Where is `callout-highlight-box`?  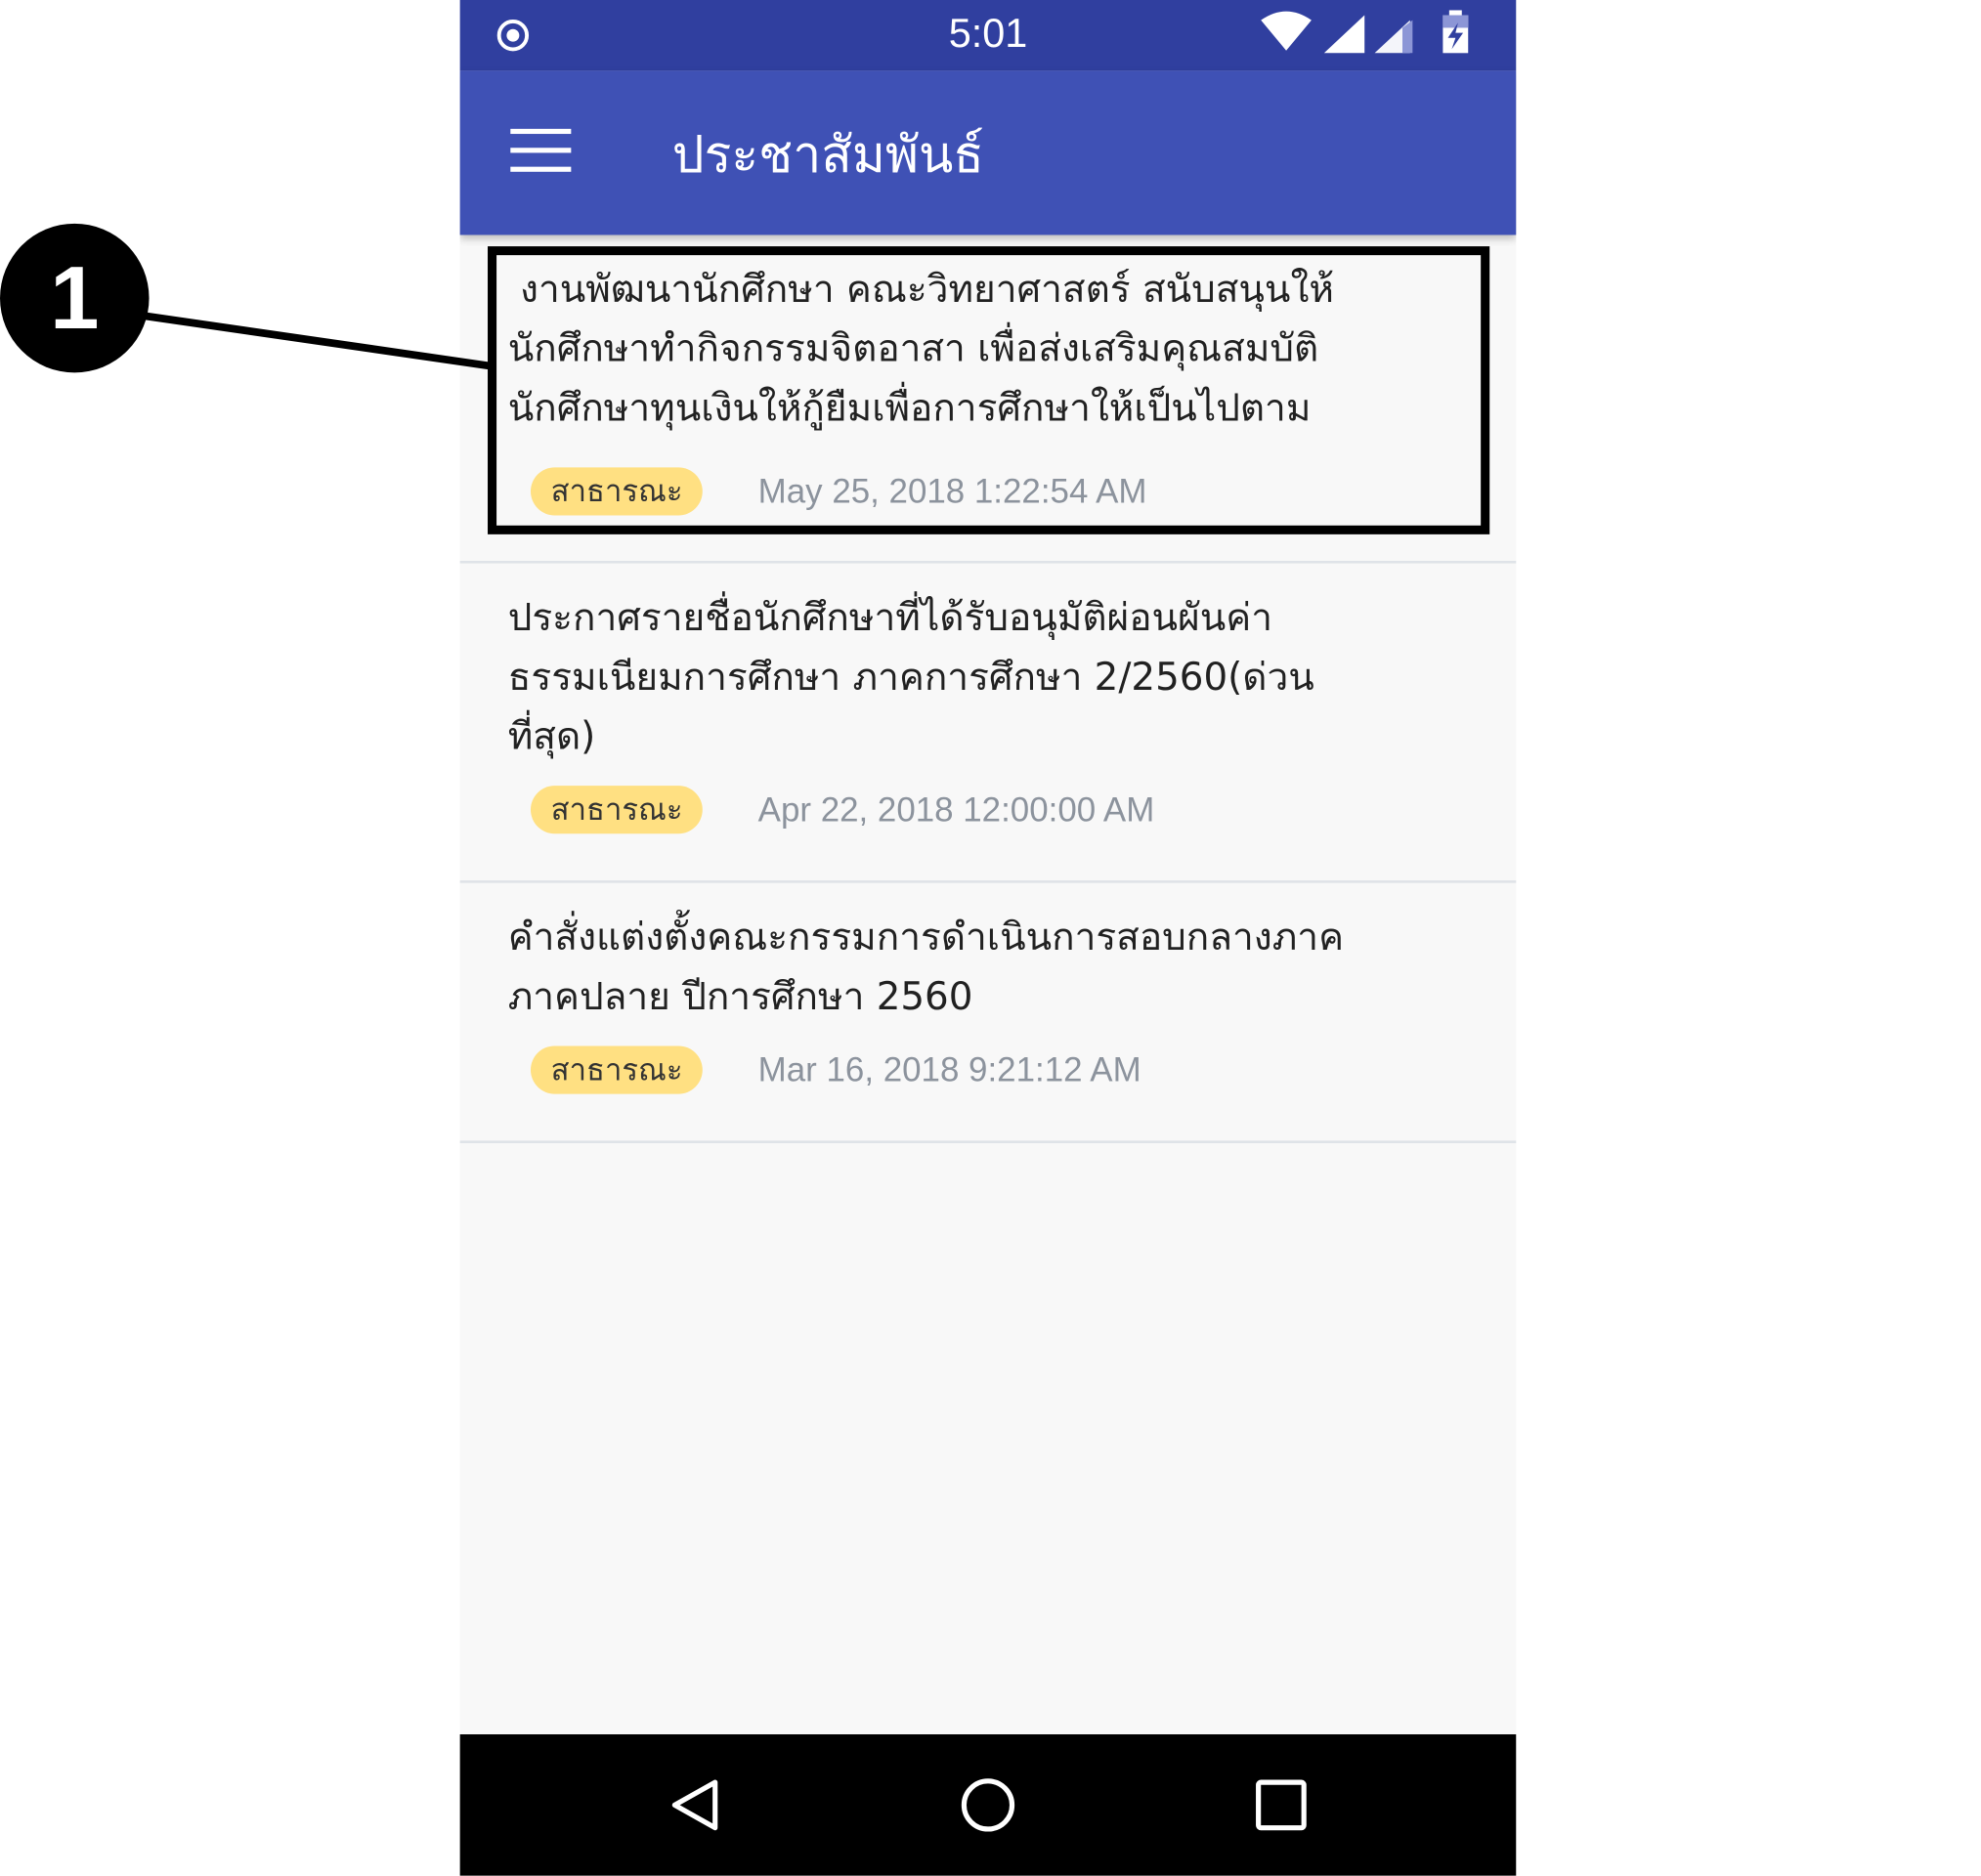 callout-highlight-box is located at coordinates (989, 390).